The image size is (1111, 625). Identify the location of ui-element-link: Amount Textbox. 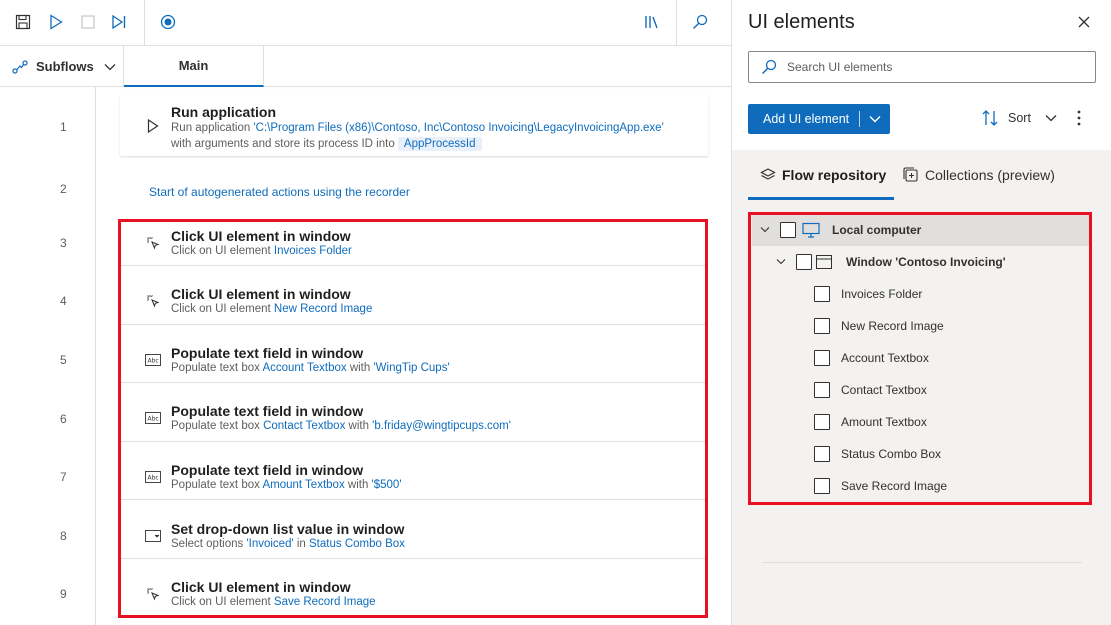
(303, 485).